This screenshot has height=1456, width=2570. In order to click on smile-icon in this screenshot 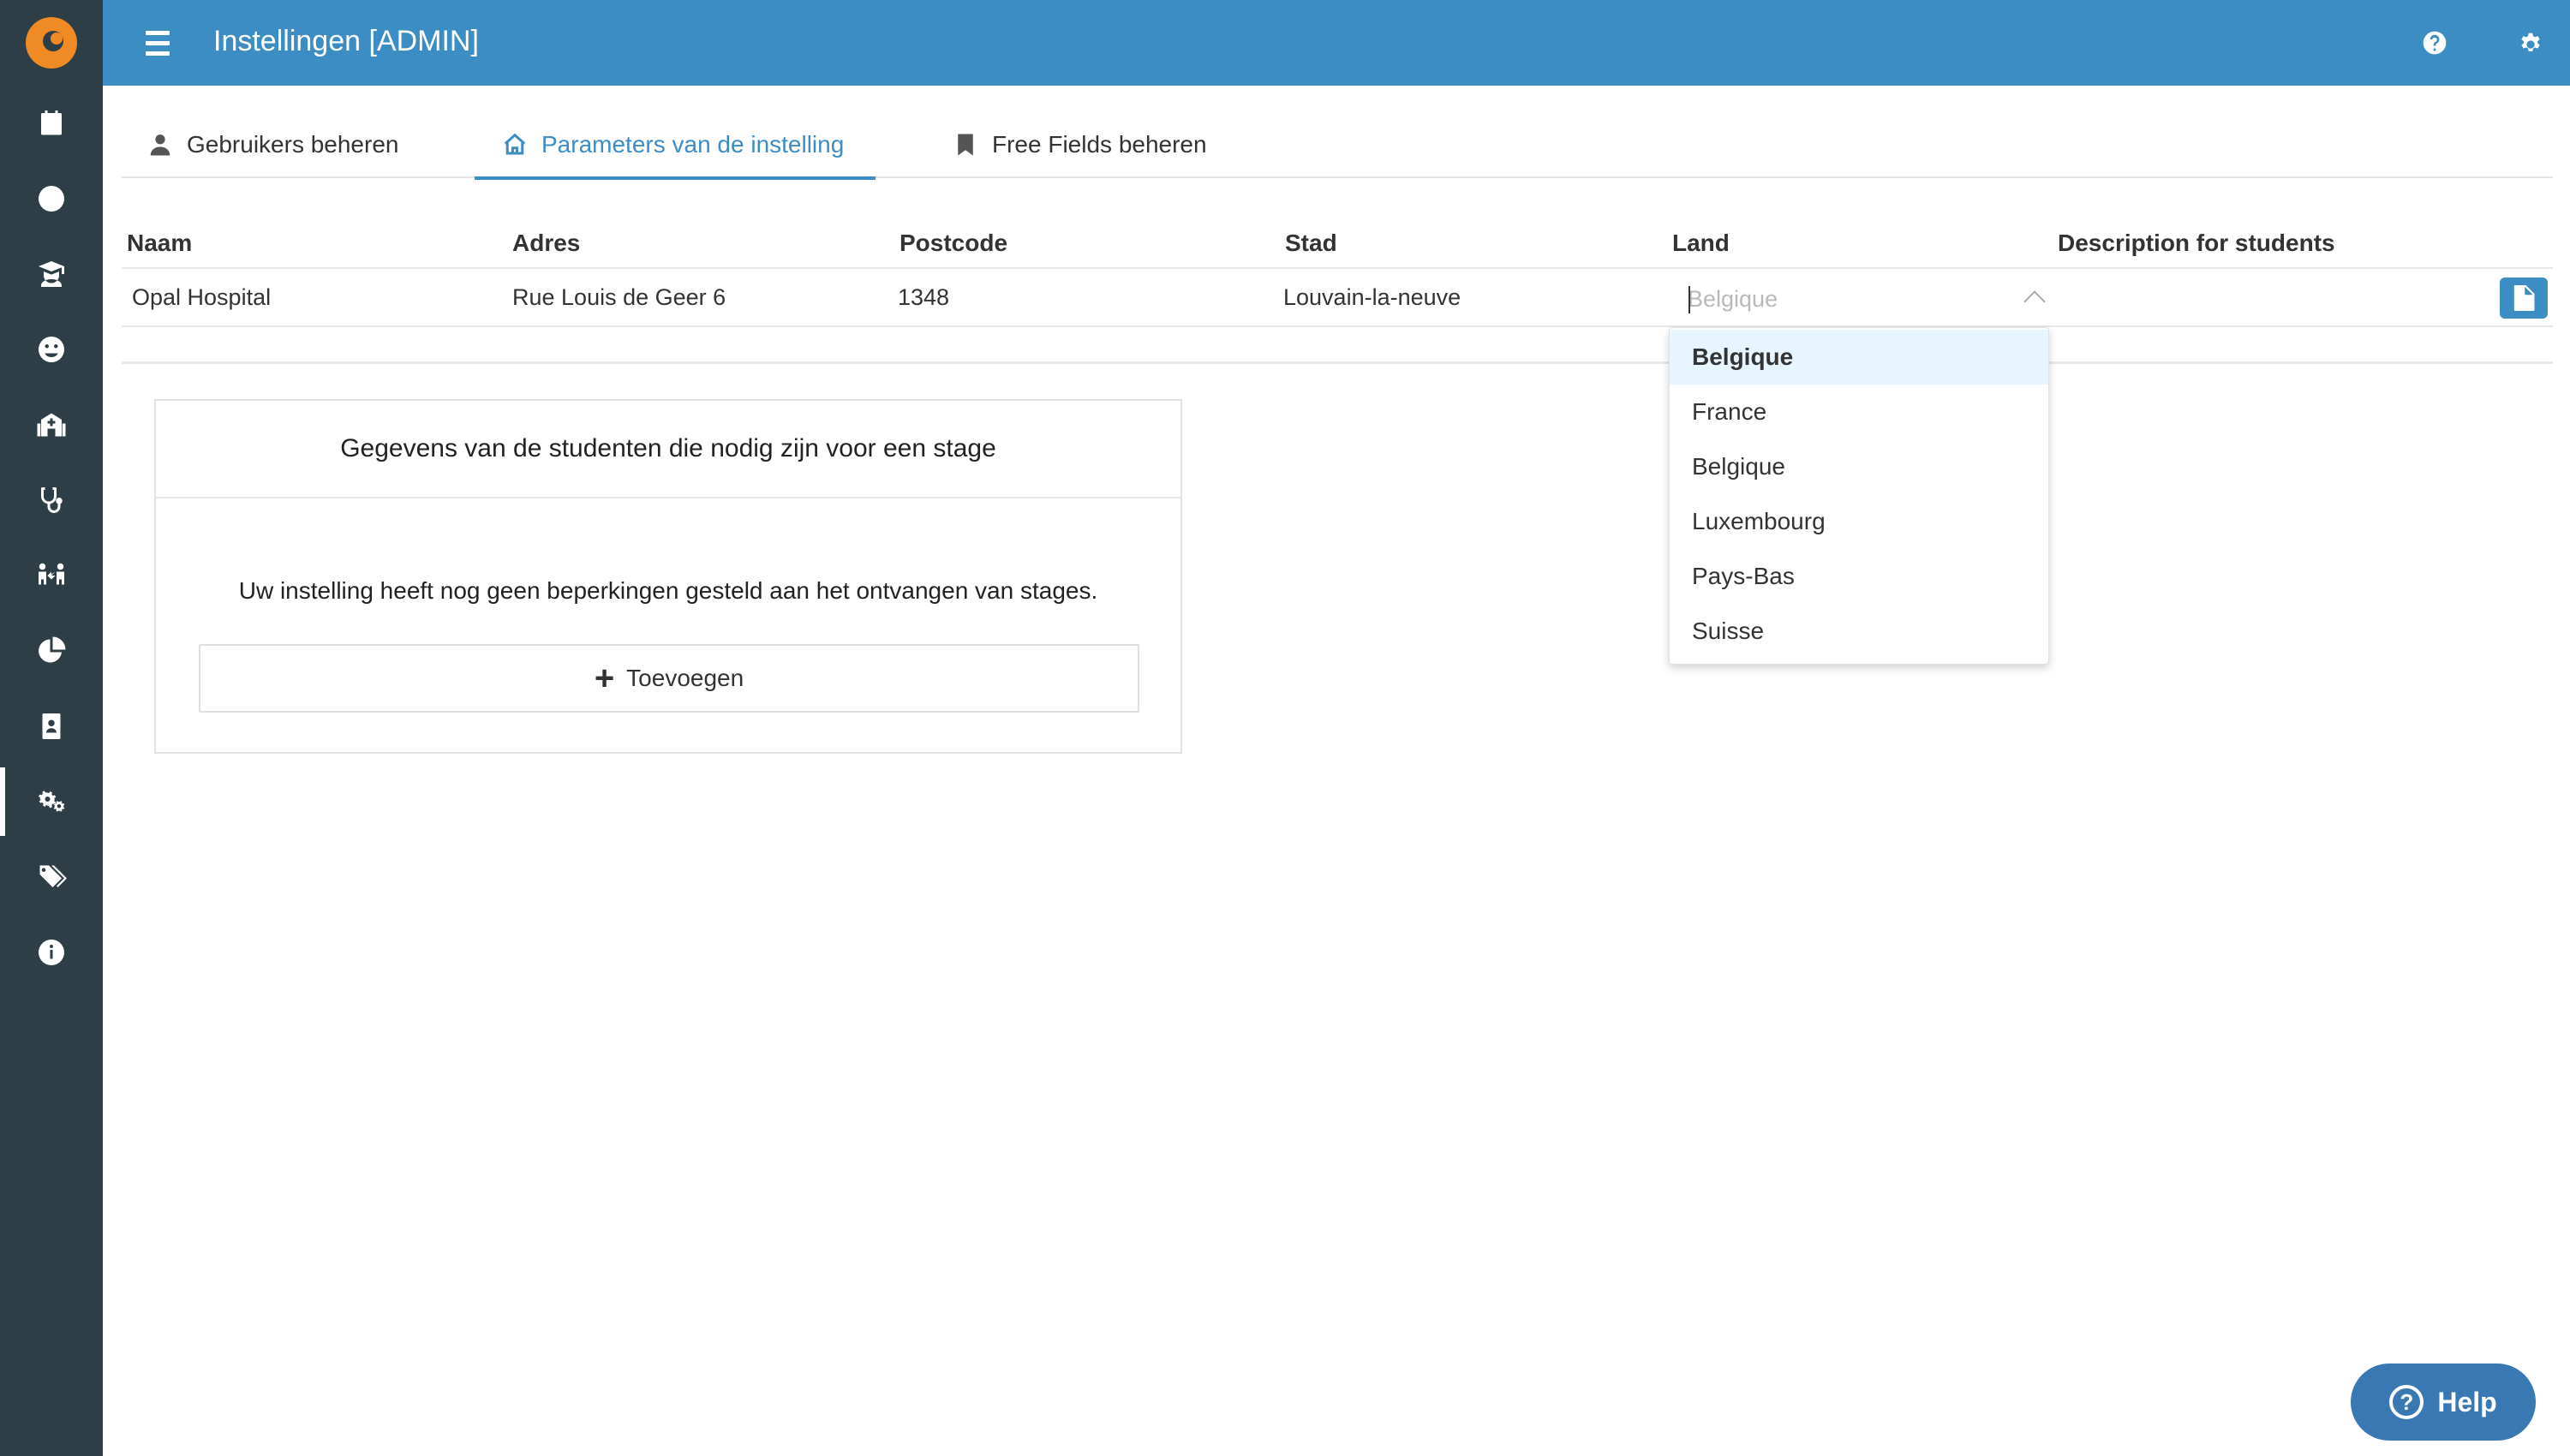, I will do `click(52, 349)`.